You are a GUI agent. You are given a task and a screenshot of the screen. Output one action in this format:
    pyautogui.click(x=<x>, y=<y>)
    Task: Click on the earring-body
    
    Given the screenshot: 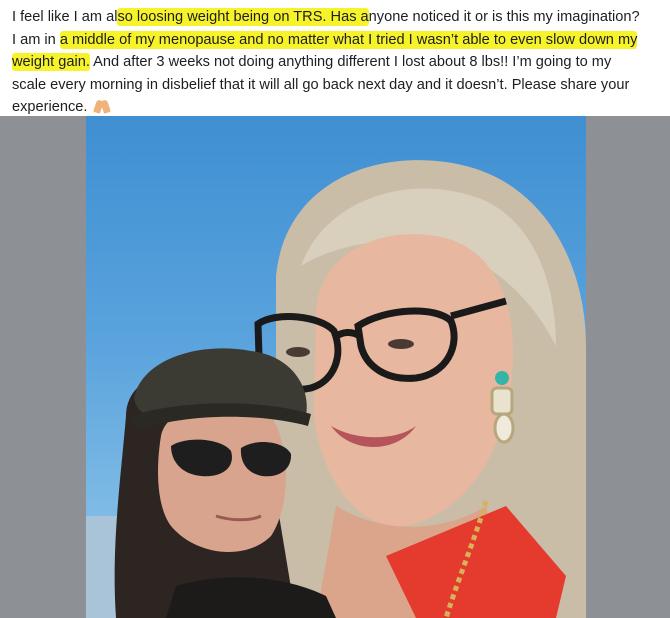 What is the action you would take?
    pyautogui.click(x=502, y=401)
    